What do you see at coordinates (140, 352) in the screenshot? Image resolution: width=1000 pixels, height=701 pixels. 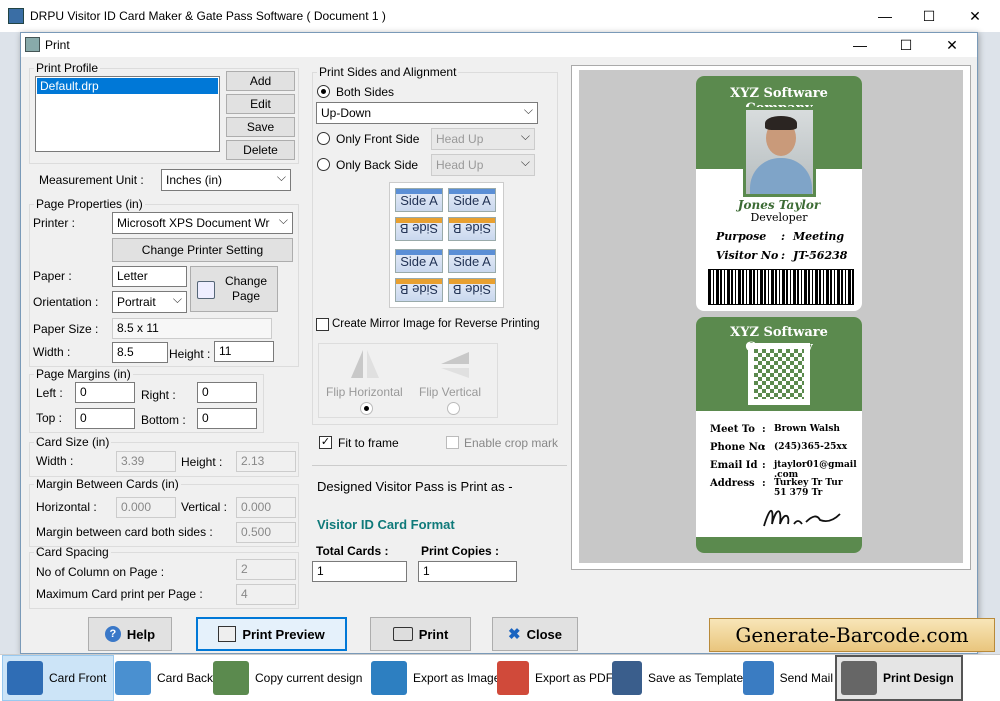 I see `page-width-field: 8.5` at bounding box center [140, 352].